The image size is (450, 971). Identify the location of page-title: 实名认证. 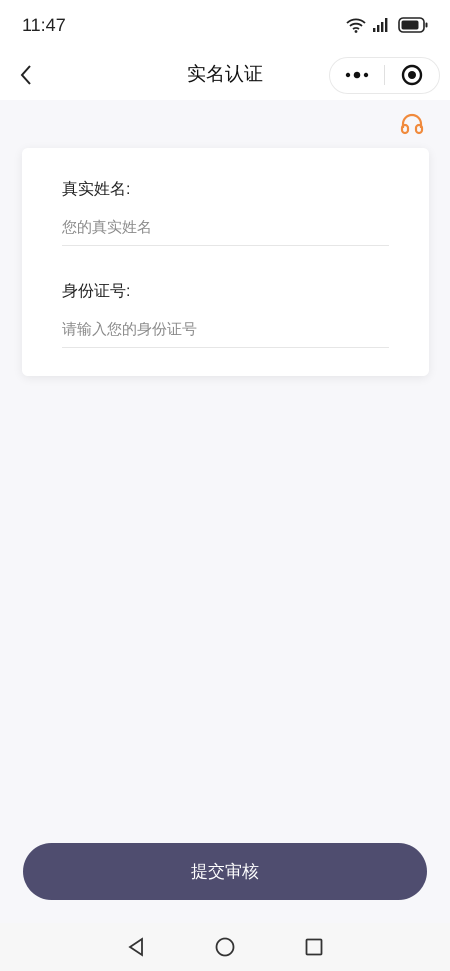
(225, 74).